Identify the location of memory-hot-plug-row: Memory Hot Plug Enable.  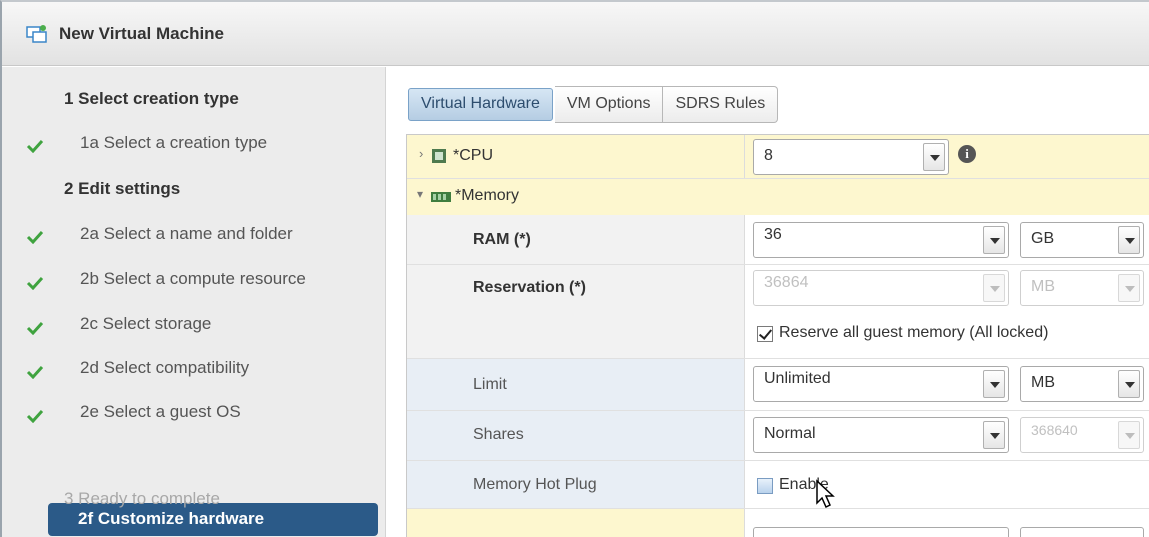
(778, 485).